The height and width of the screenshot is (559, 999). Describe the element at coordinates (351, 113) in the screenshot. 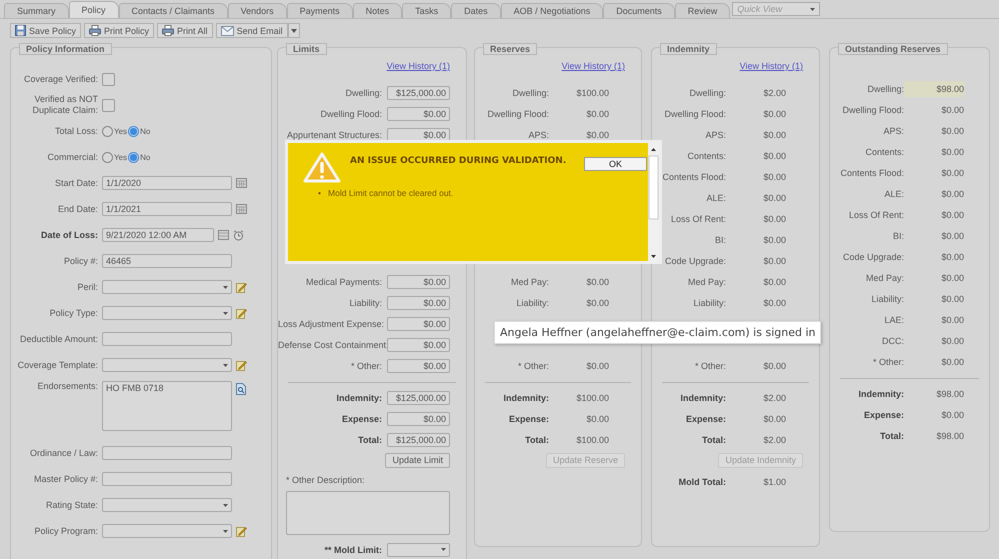

I see `limit-label: Dwelling Flood:` at that location.